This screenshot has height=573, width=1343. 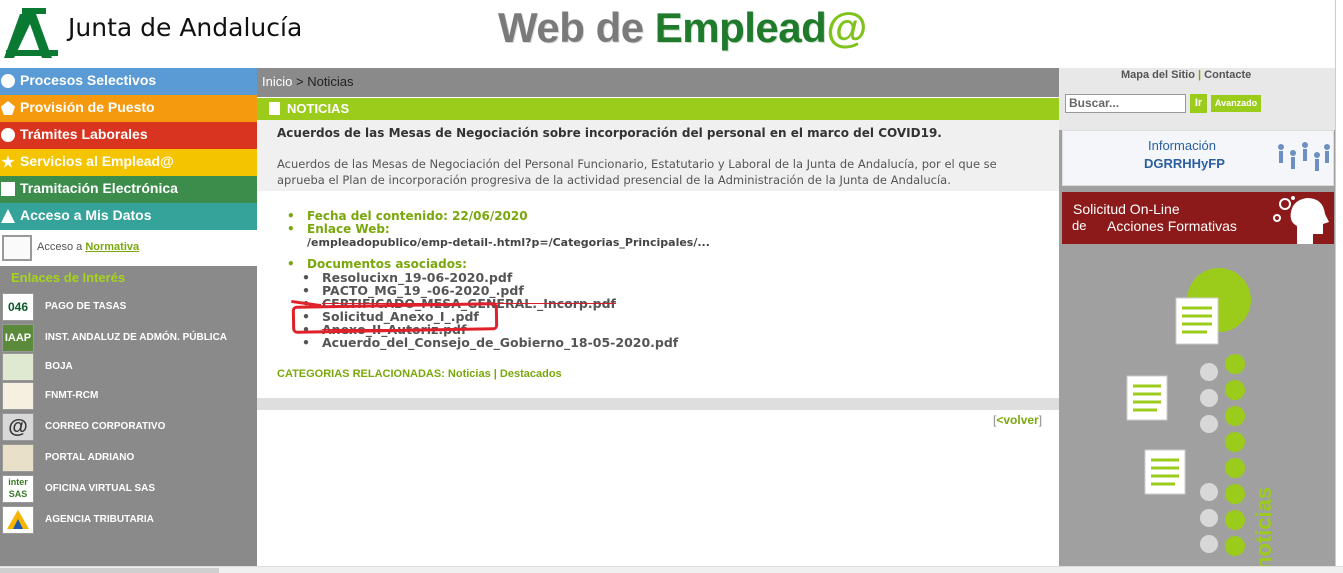 I want to click on link-label: PAGO DE TASAS, so click(x=86, y=306).